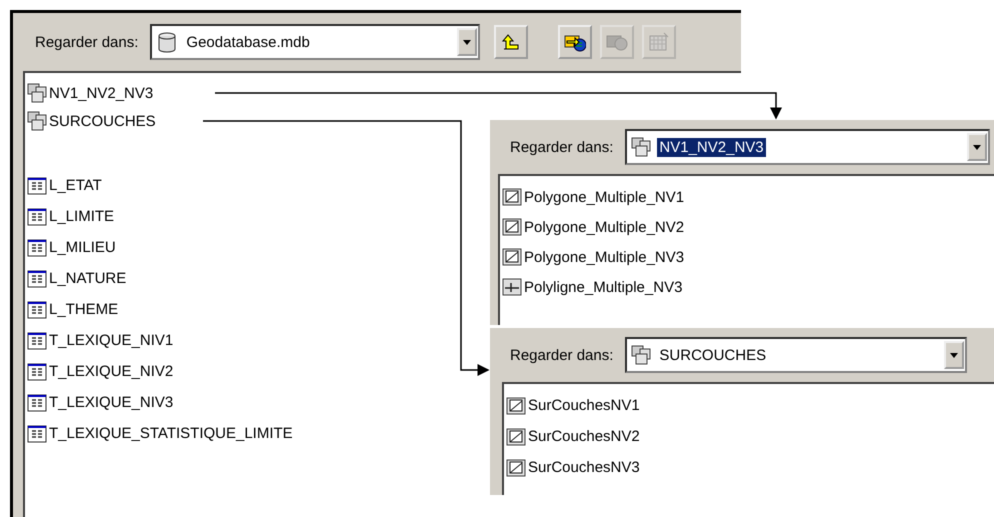 The width and height of the screenshot is (994, 517). What do you see at coordinates (384, 93) in the screenshot?
I see `list-item: NV1_NV2_NV3` at bounding box center [384, 93].